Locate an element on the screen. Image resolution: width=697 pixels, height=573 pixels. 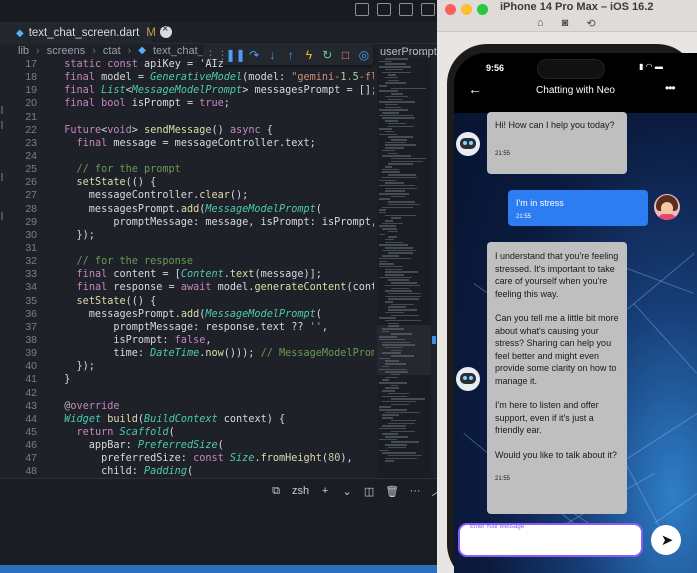
line-number: 34 is located at coordinates (31, 287).